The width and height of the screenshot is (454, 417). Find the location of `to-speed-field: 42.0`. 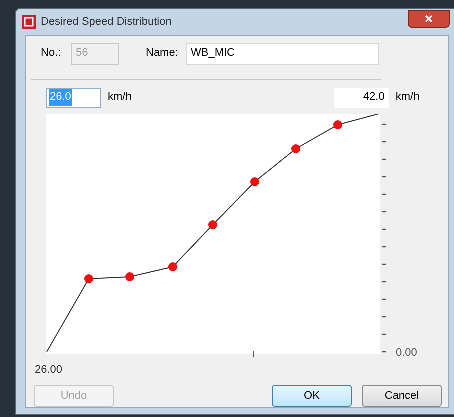

to-speed-field: 42.0 is located at coordinates (361, 98).